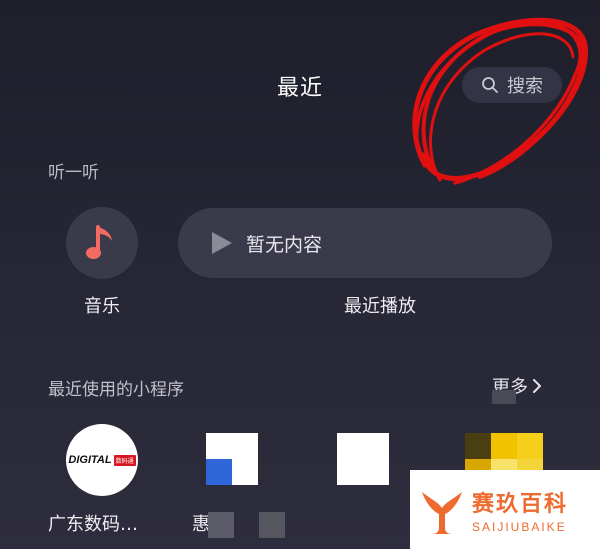  I want to click on section-title-mini-programs: 最近使用的小程序, so click(116, 390).